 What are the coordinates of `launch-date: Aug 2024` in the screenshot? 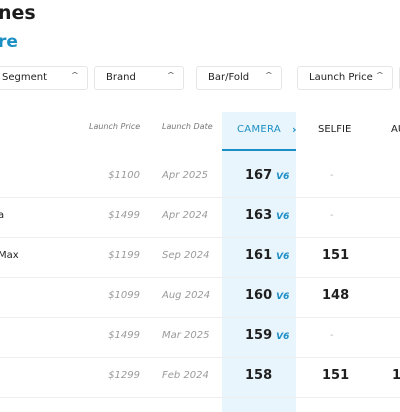 It's located at (186, 295).